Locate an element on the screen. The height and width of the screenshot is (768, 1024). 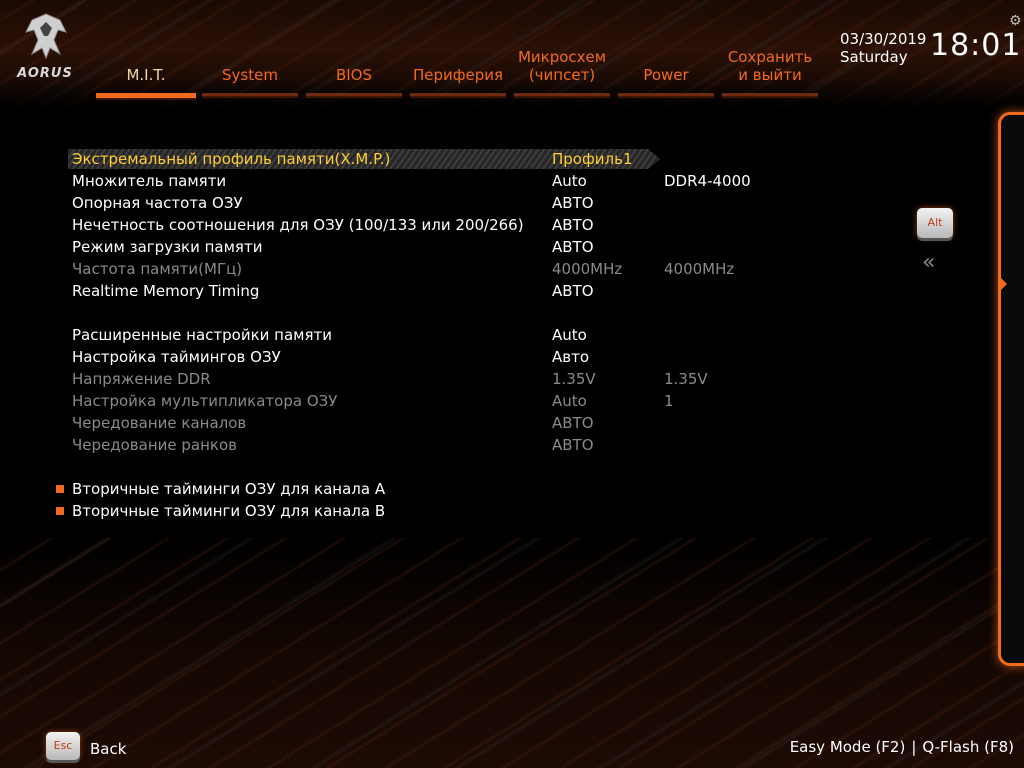
setting-label: Чередование каналов is located at coordinates (159, 423).